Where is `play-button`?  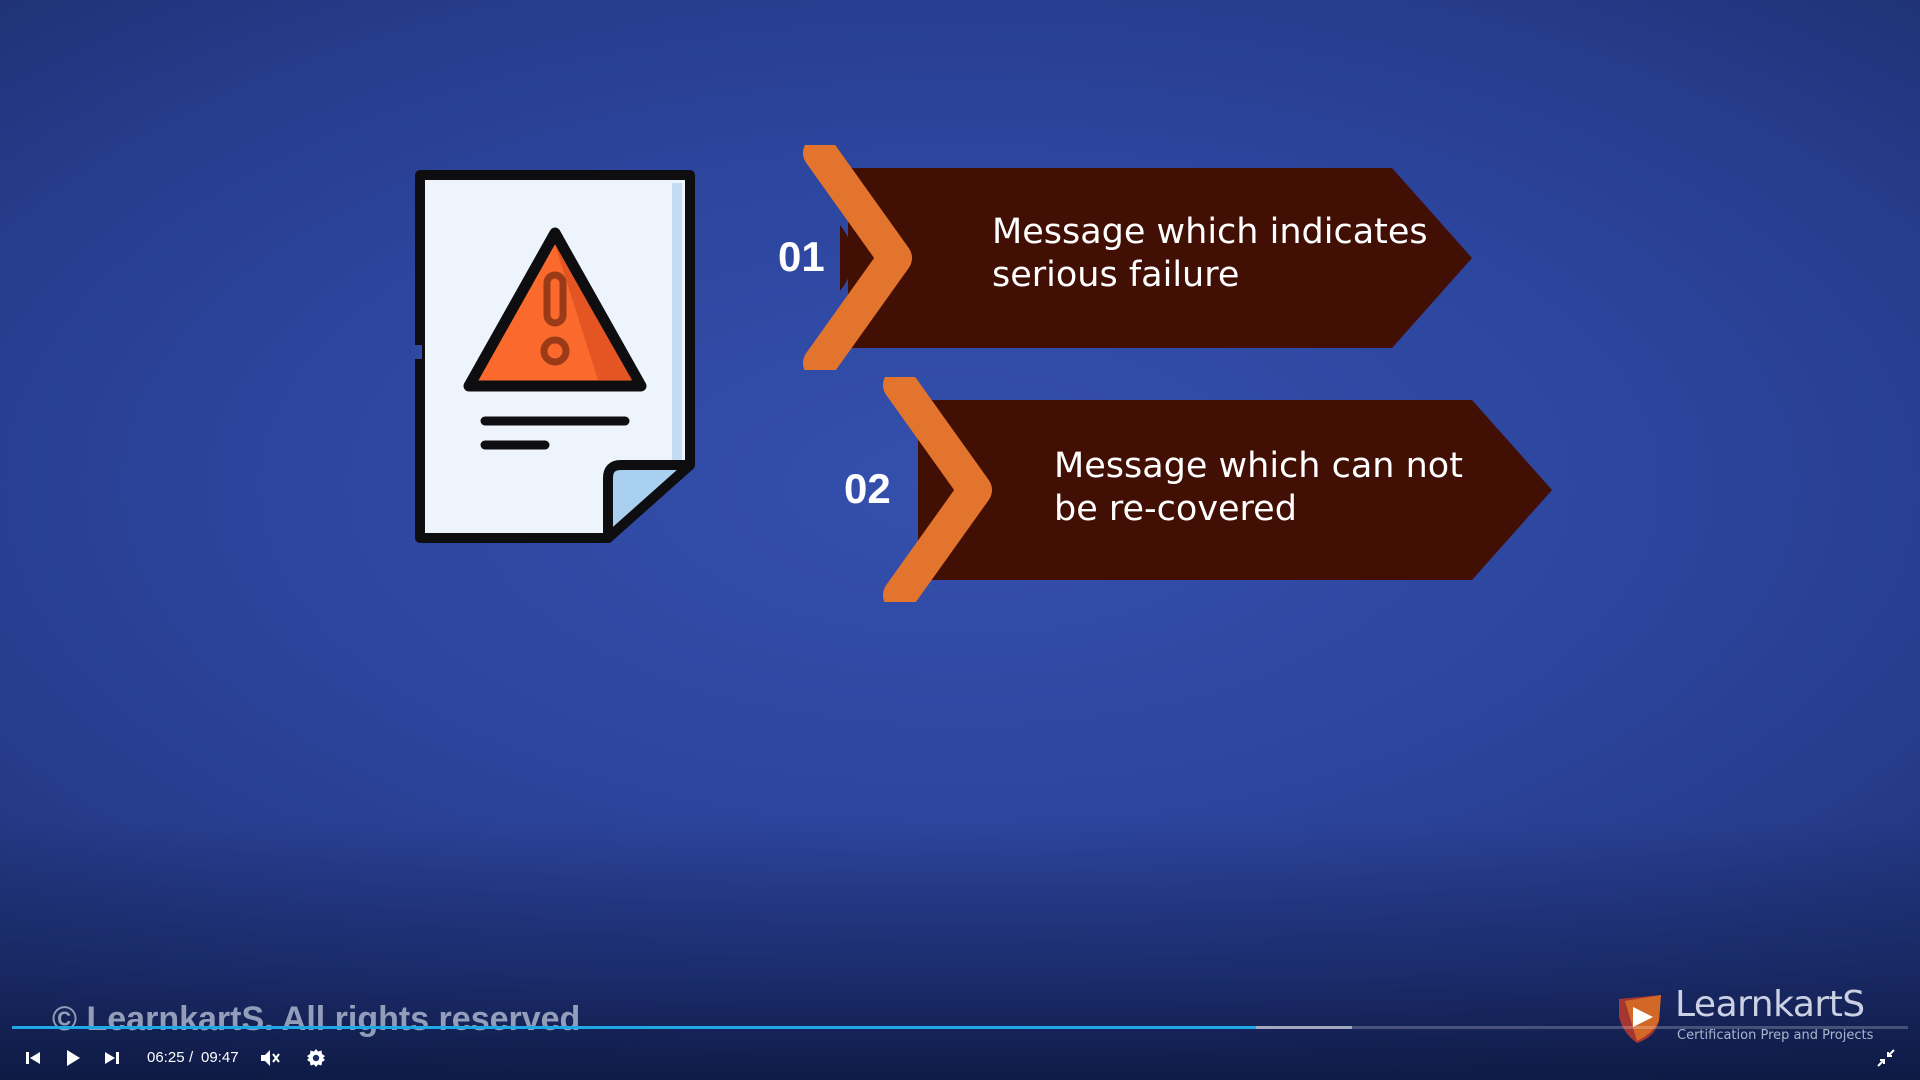 play-button is located at coordinates (73, 1058).